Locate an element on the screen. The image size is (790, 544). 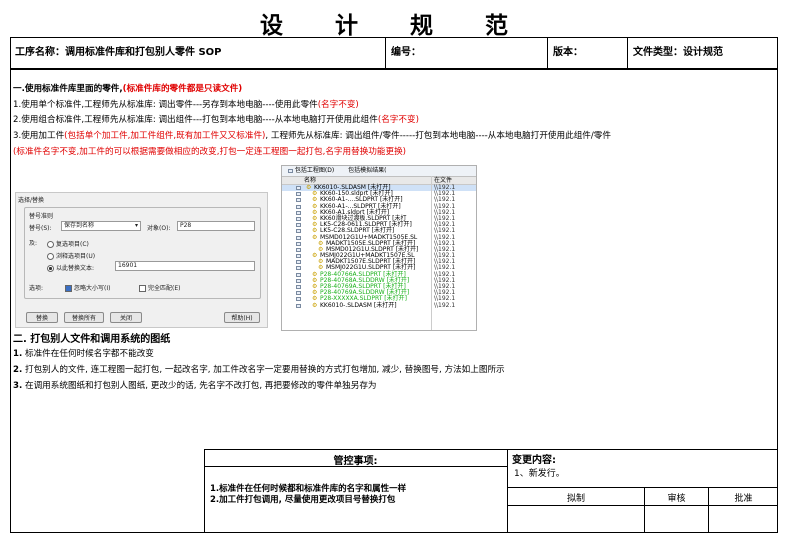
line3-note: (包括单个加工件,加工件组件,既有加工件又又标准件) is located at coordinates (165, 136).